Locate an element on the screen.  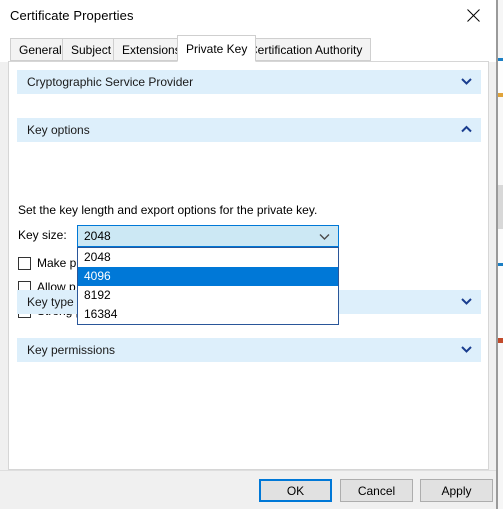
bg-segment-gray is located at coordinates (500, 207).